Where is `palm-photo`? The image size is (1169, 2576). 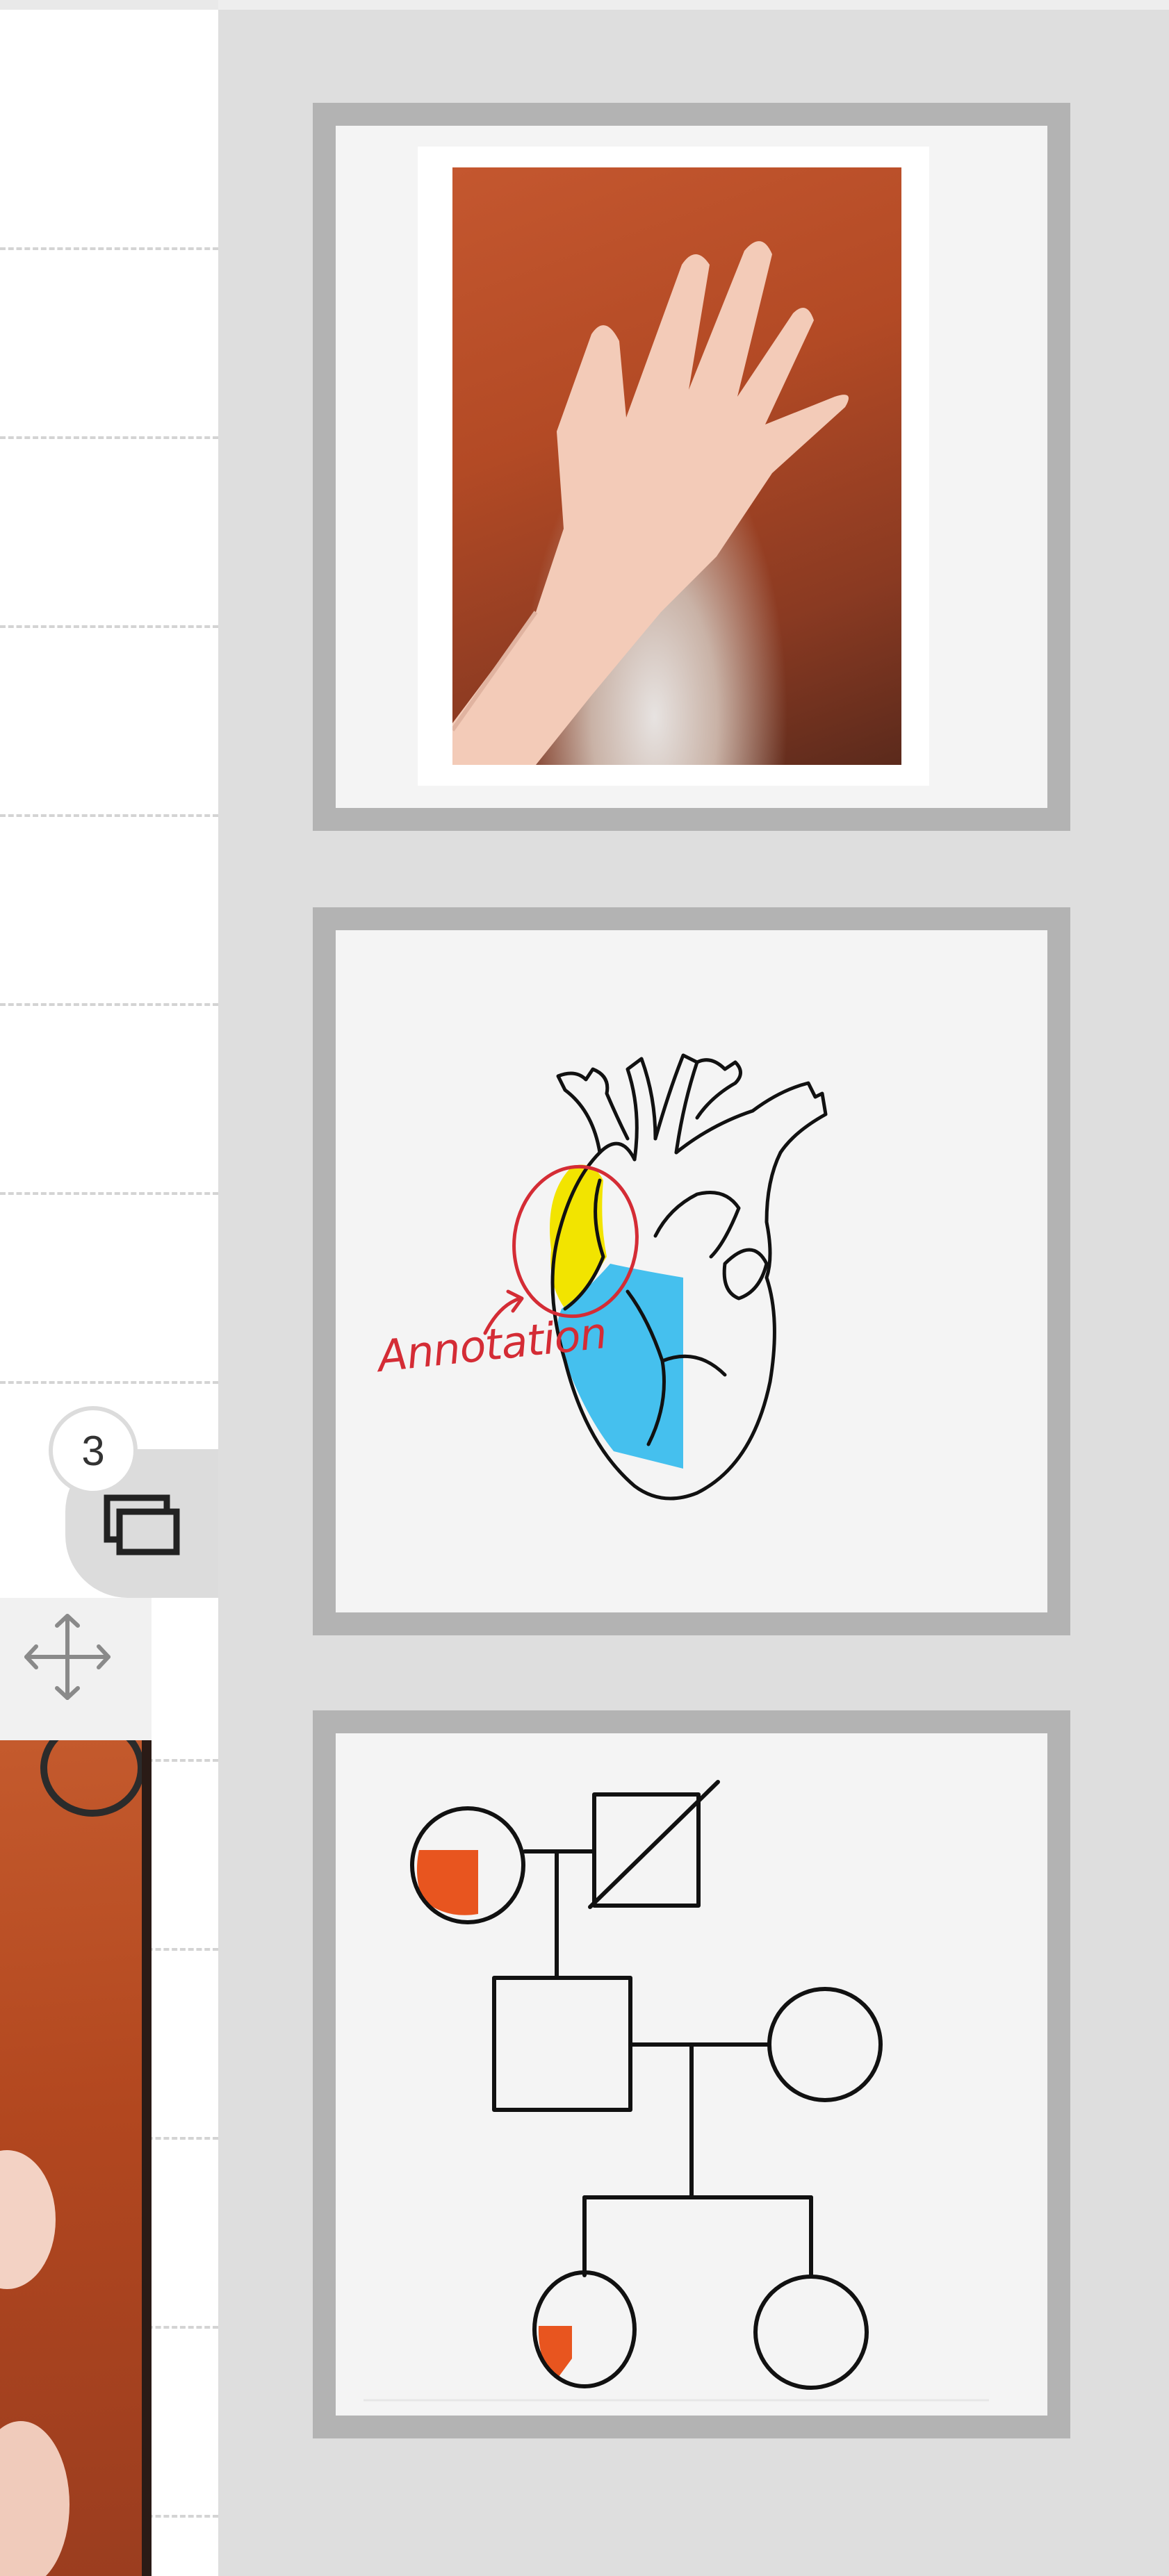 palm-photo is located at coordinates (676, 466).